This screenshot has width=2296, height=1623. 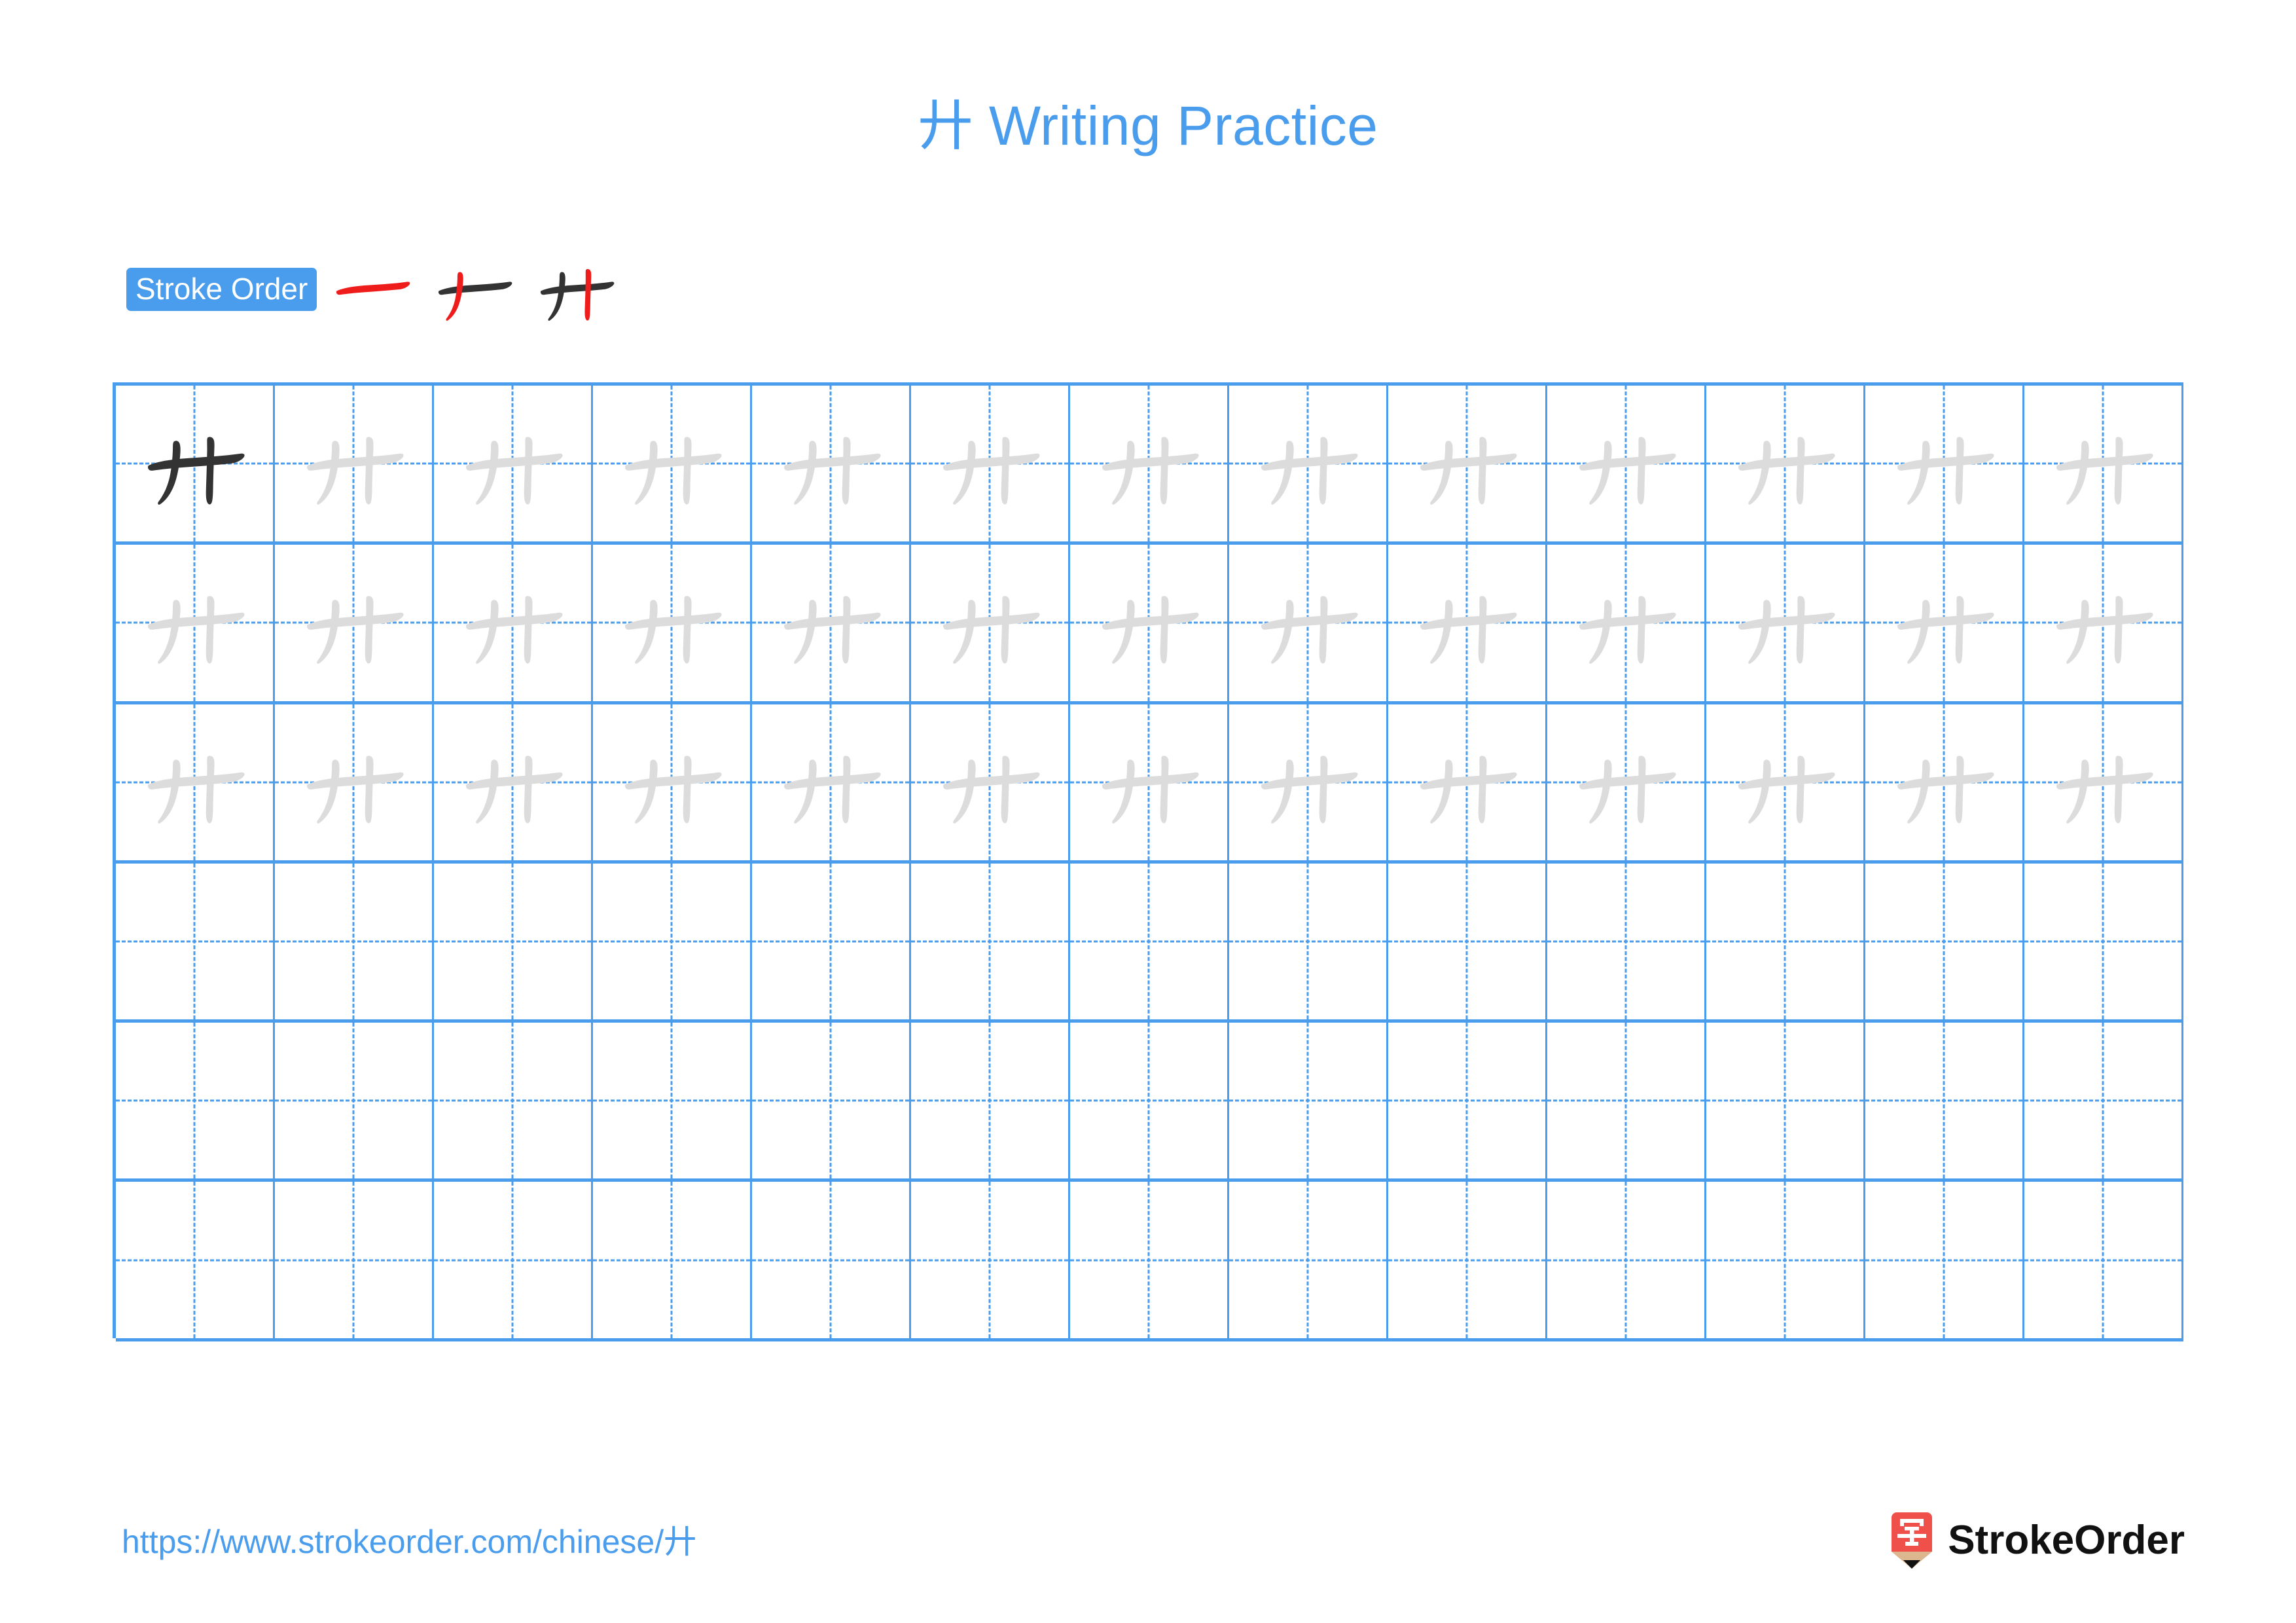 What do you see at coordinates (513, 782) in the screenshot?
I see `practice-cell-r3-c3` at bounding box center [513, 782].